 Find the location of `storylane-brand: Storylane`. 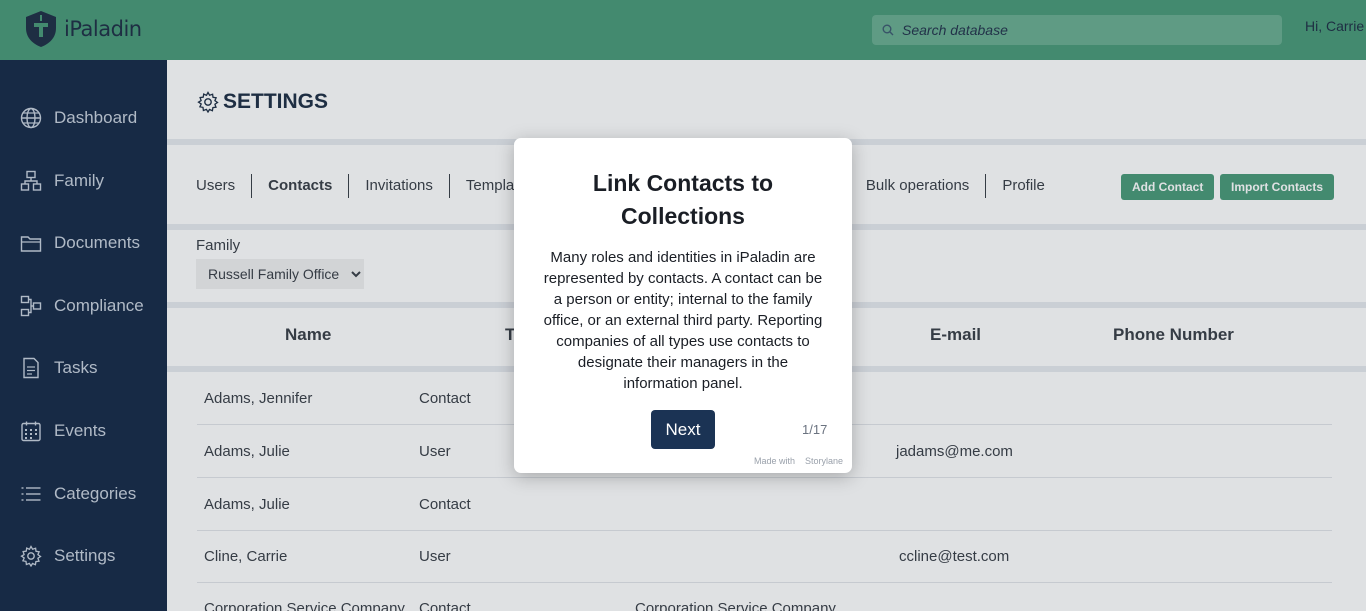

storylane-brand: Storylane is located at coordinates (824, 461).